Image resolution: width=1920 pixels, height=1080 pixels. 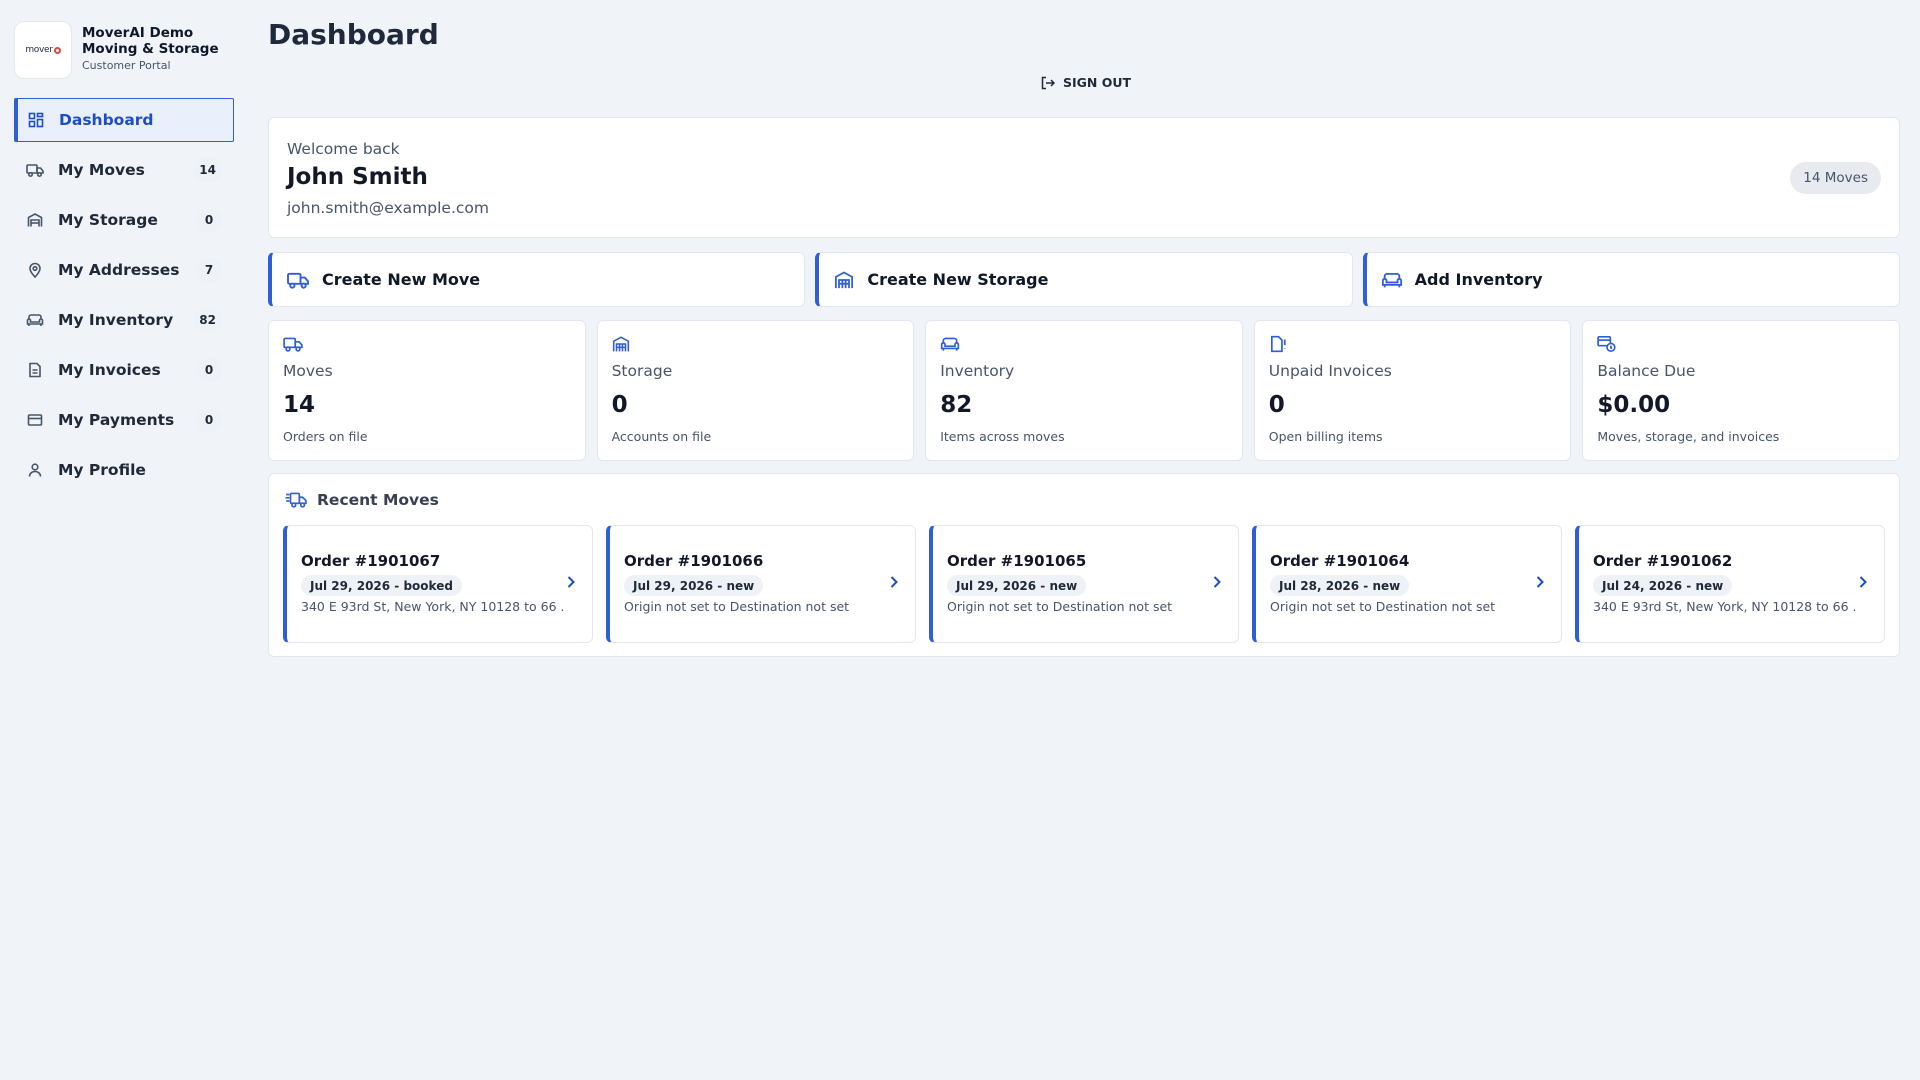 I want to click on stat-value: 82, so click(x=956, y=405).